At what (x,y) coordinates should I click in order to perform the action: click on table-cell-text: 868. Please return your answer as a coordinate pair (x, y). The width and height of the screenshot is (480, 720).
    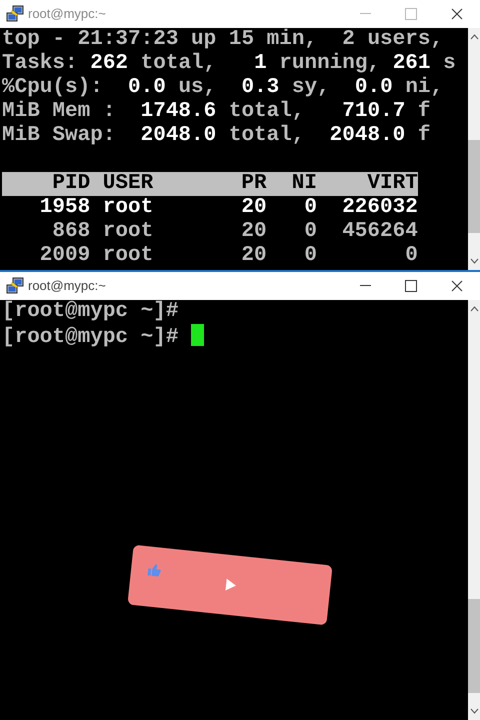
    Looking at the image, I should click on (70, 232).